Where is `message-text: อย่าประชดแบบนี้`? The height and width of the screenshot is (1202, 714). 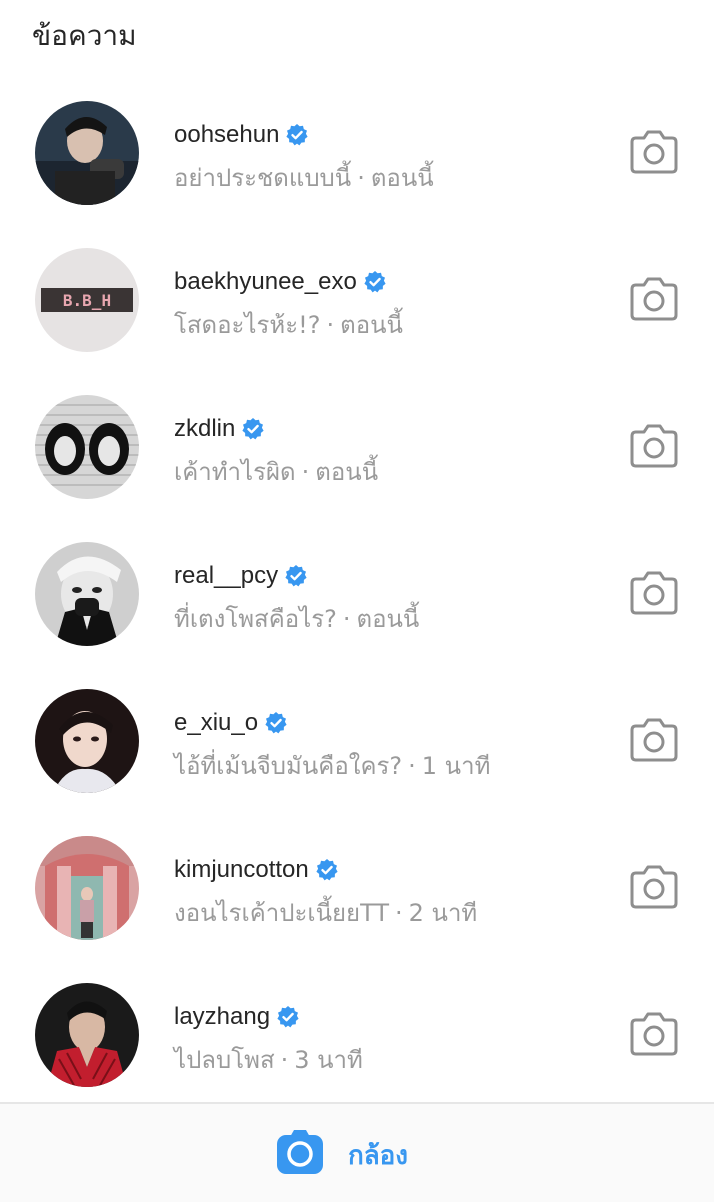 message-text: อย่าประชดแบบนี้ is located at coordinates (263, 178).